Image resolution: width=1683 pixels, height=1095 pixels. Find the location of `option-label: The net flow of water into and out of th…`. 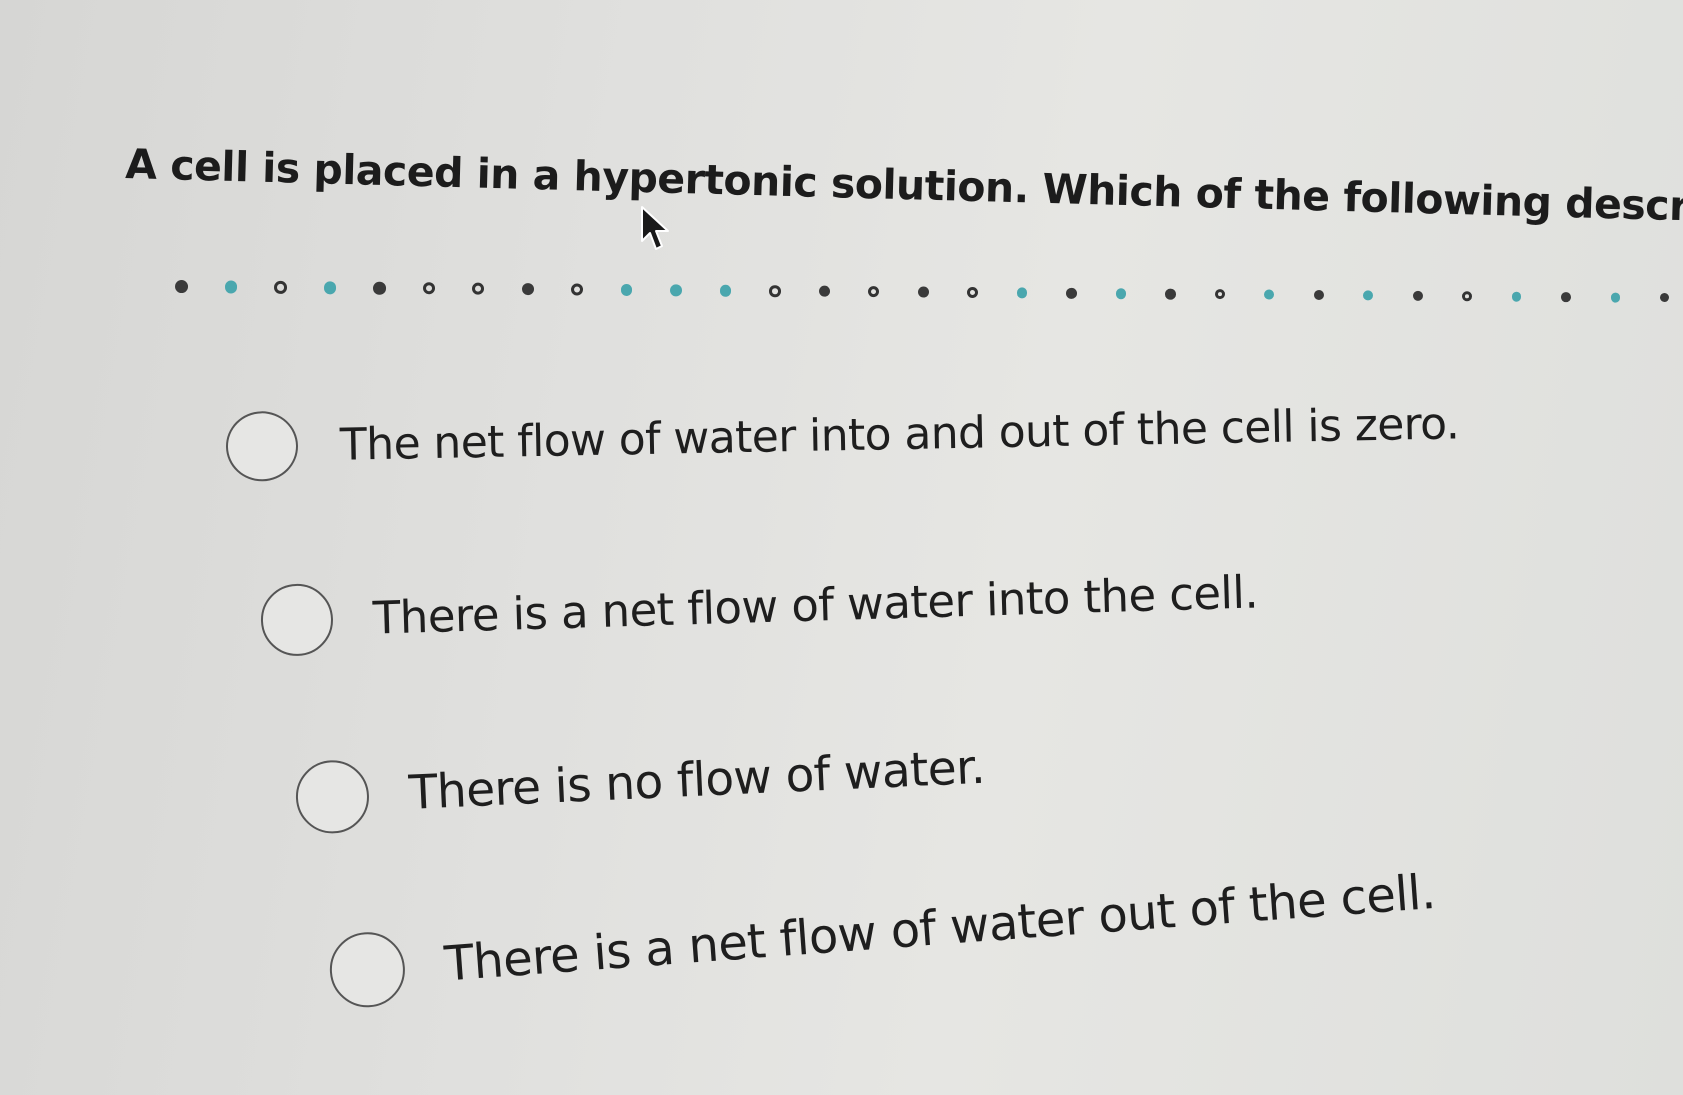

option-label: The net flow of water into and out of th… is located at coordinates (899, 434).